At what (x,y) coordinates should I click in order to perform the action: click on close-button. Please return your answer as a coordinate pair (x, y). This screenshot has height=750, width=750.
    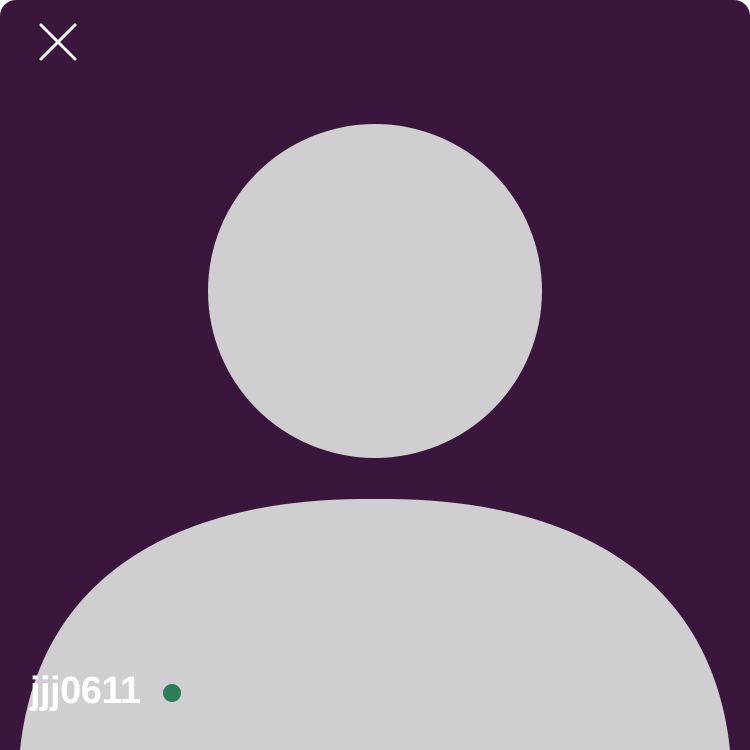
    Looking at the image, I should click on (58, 42).